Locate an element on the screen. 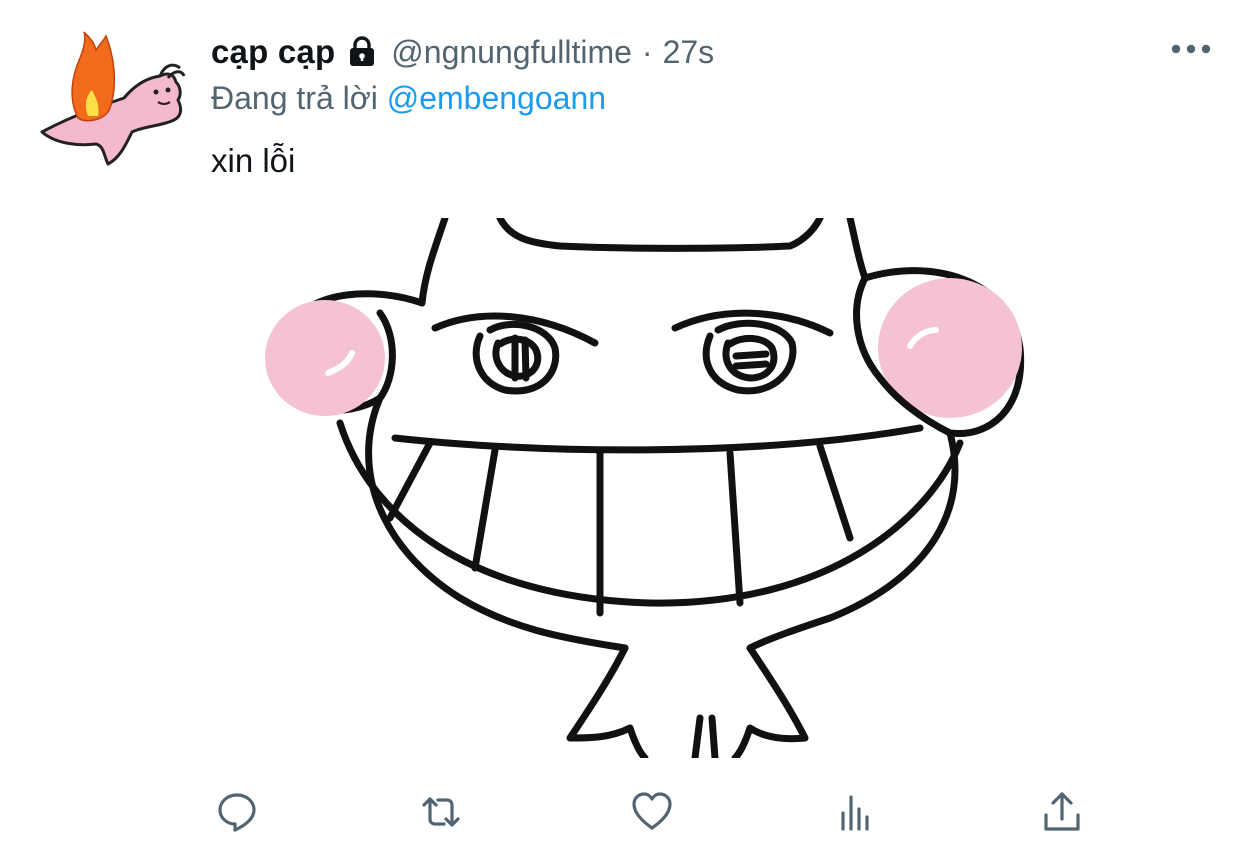  reply-prefix: Đang trả lời is located at coordinates (294, 98).